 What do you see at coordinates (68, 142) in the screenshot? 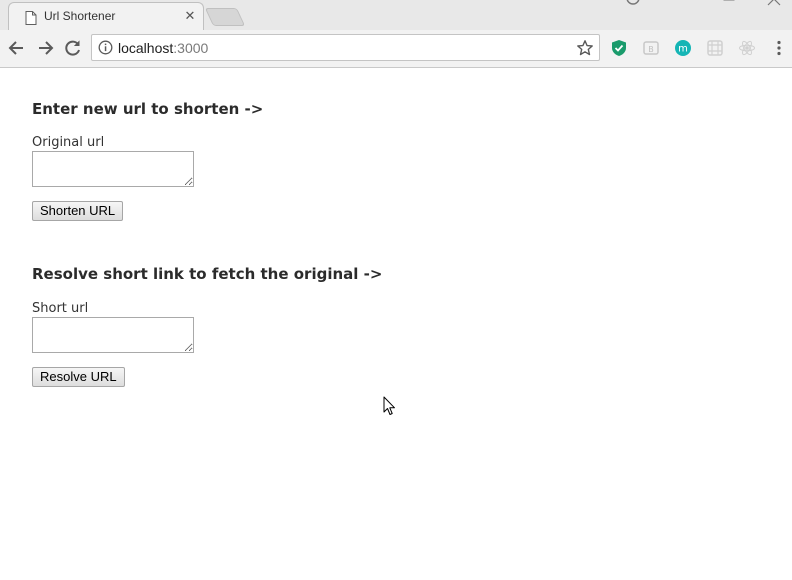
I see `original-url-label: Original url` at bounding box center [68, 142].